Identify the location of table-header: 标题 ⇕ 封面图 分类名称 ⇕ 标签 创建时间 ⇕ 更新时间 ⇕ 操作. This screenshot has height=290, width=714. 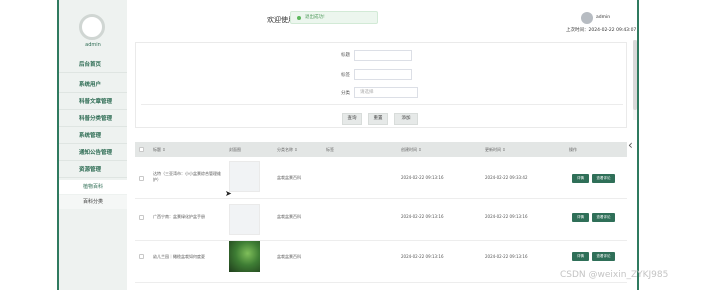
(381, 149).